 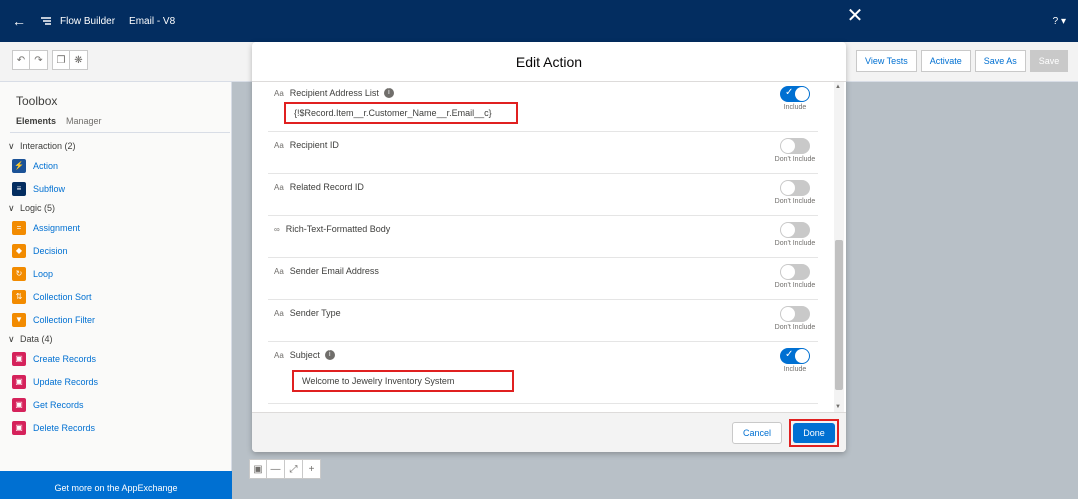 What do you see at coordinates (838, 407) in the screenshot?
I see `scroll-down-icon: ▼` at bounding box center [838, 407].